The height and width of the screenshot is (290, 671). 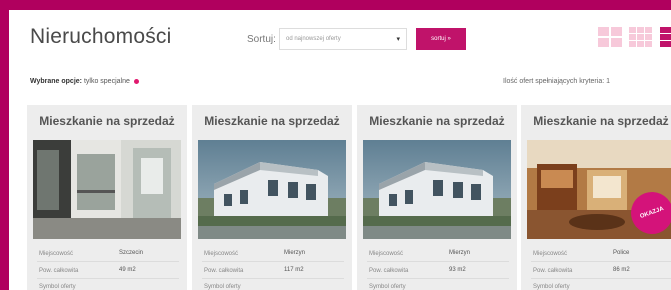 What do you see at coordinates (343, 39) in the screenshot?
I see `sort-select: od najnowszej oferty ▾` at bounding box center [343, 39].